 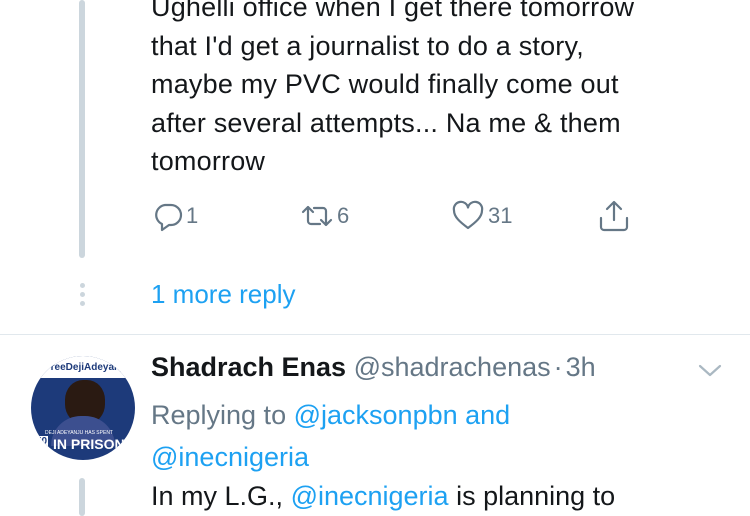 What do you see at coordinates (386, 122) in the screenshot?
I see `tweet-text-line: after several attempts... Na me & them` at bounding box center [386, 122].